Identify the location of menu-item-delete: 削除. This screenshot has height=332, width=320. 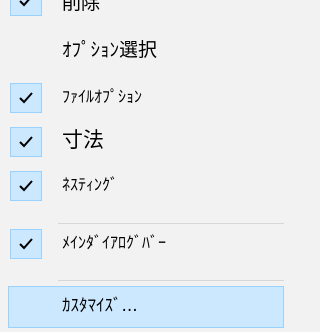
(142, 8).